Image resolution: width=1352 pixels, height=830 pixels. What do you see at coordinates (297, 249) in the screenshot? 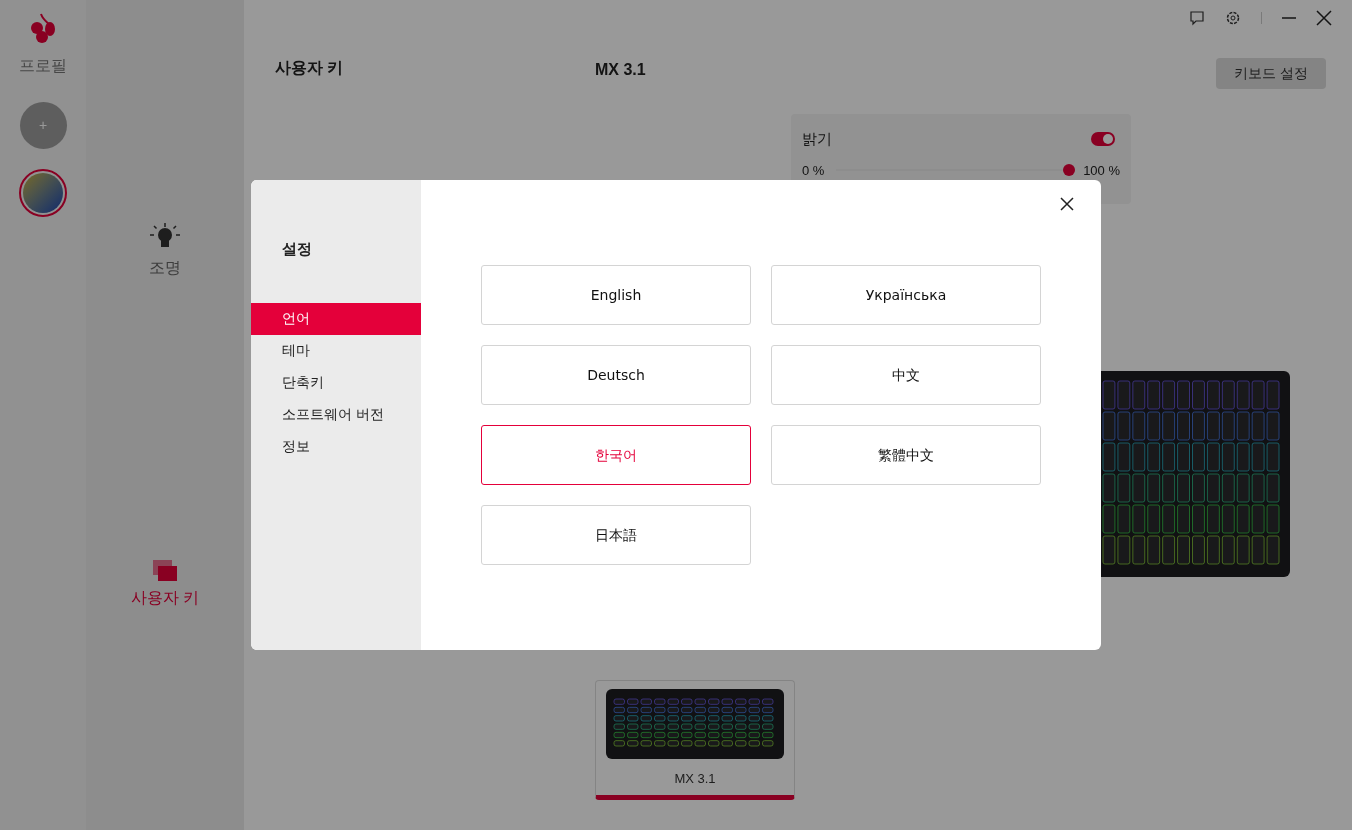
I see `dialog-title: 설정` at bounding box center [297, 249].